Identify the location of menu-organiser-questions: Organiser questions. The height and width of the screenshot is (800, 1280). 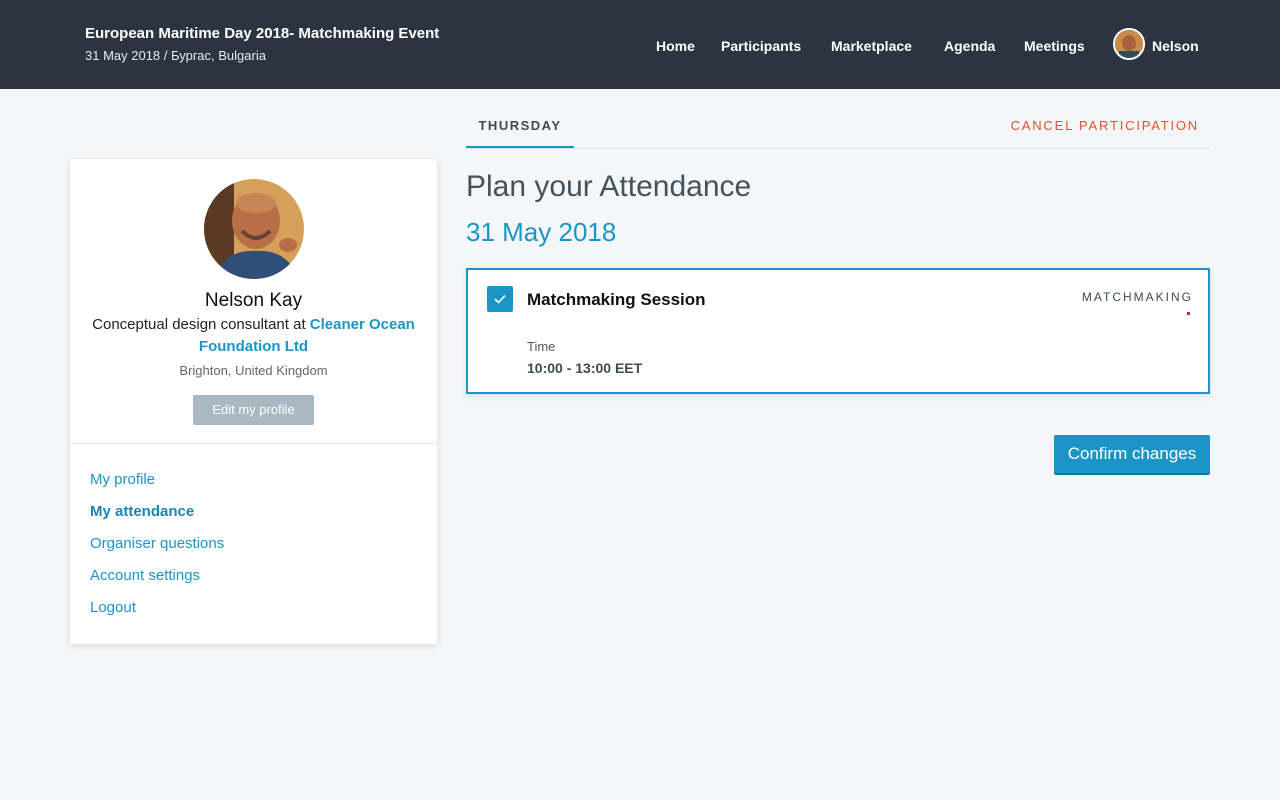
(157, 543).